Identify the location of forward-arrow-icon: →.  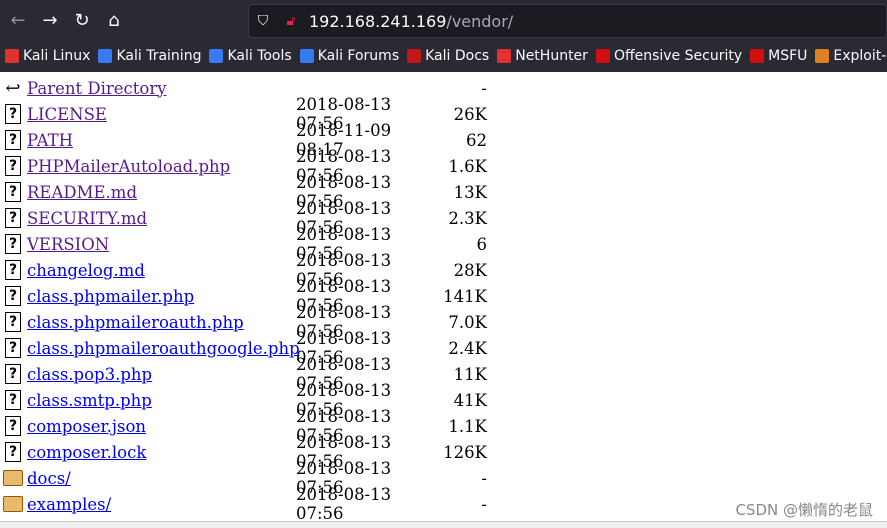
(50, 20).